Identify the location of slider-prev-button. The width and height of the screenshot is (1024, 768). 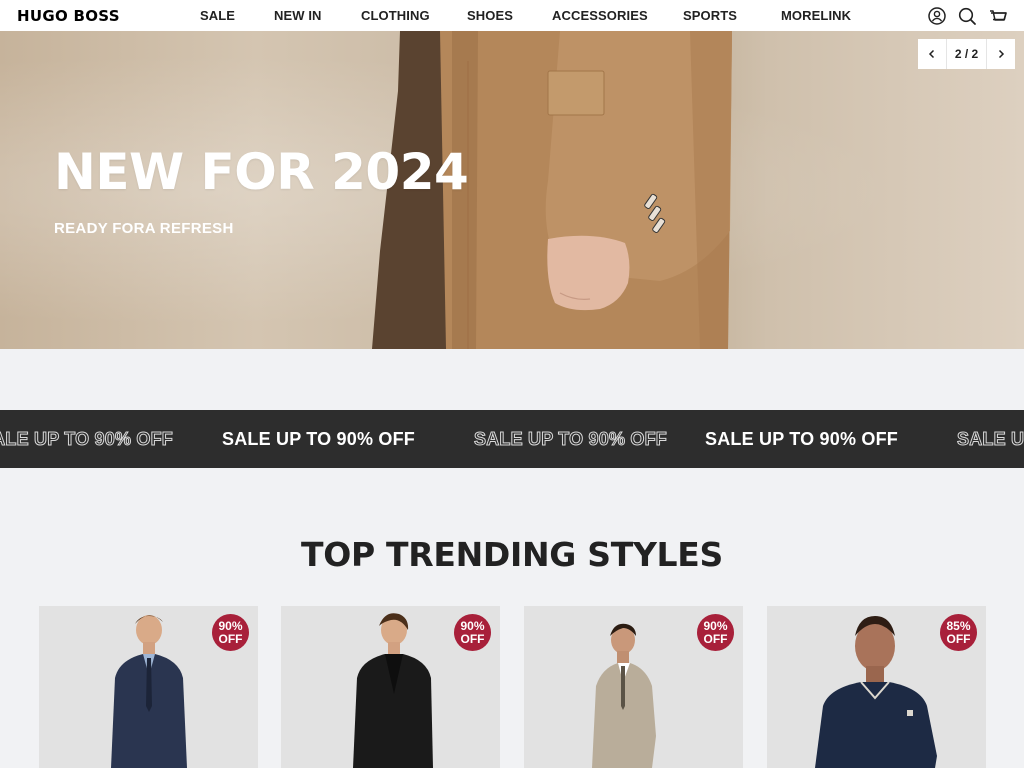
(932, 54).